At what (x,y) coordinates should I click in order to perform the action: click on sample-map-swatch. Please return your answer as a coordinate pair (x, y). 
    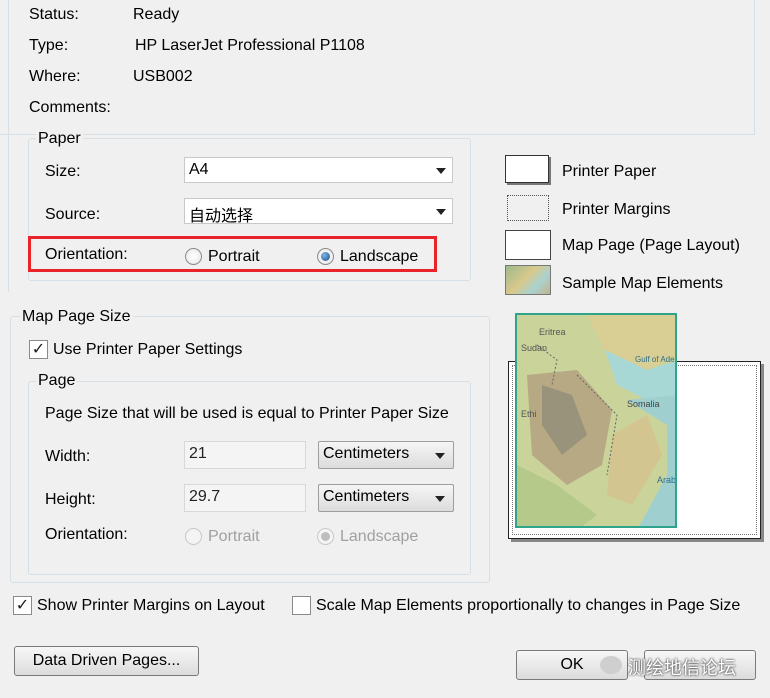
    Looking at the image, I should click on (528, 280).